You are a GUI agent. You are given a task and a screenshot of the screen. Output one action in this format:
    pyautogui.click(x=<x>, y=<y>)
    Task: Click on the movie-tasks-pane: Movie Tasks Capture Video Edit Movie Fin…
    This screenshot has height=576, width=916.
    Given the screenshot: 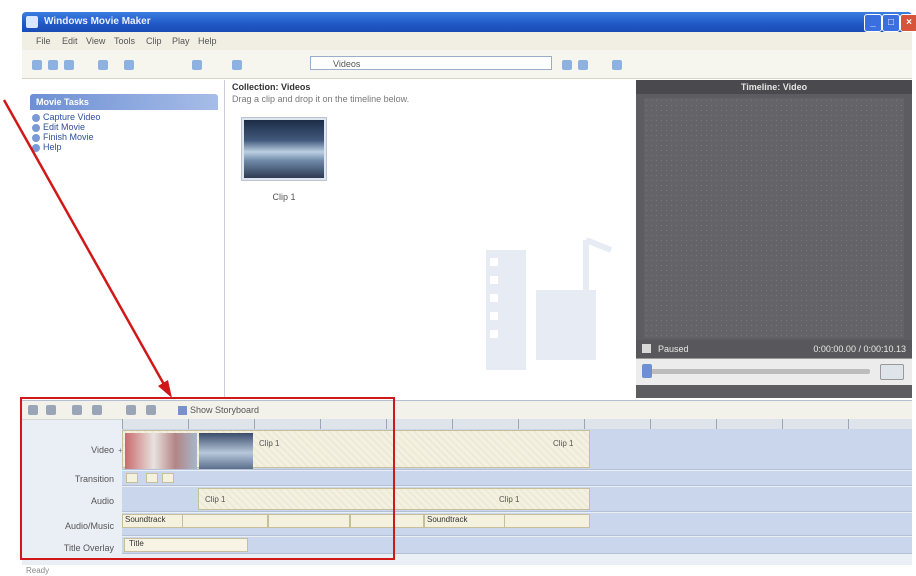 What is the action you would take?
    pyautogui.click(x=123, y=239)
    